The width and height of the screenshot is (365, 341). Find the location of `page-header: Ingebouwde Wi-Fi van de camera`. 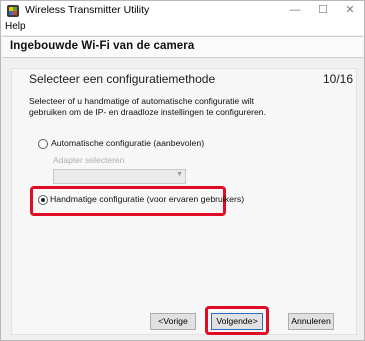

page-header: Ingebouwde Wi-Fi van de camera is located at coordinates (182, 47).